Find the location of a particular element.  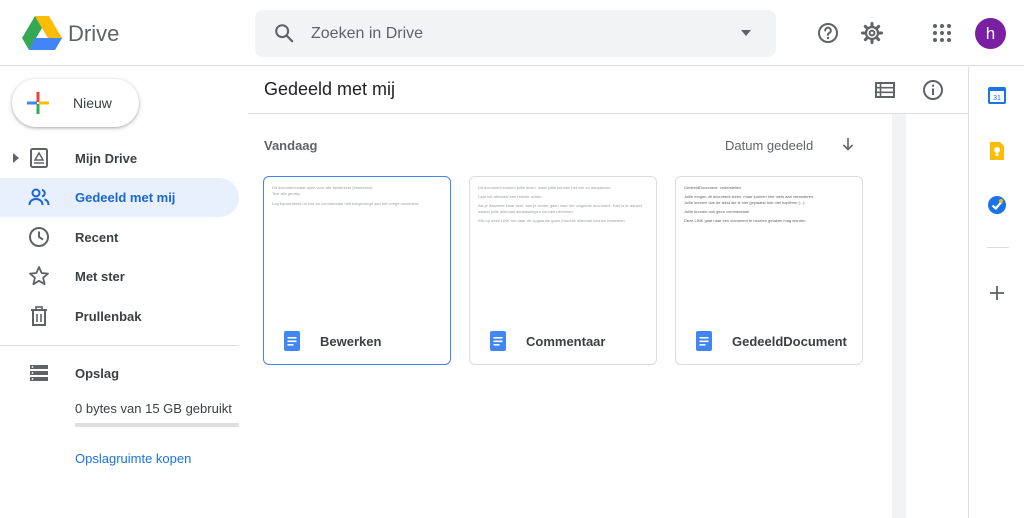

buy-storage-link: Opslagruimte kopen is located at coordinates (133, 458).